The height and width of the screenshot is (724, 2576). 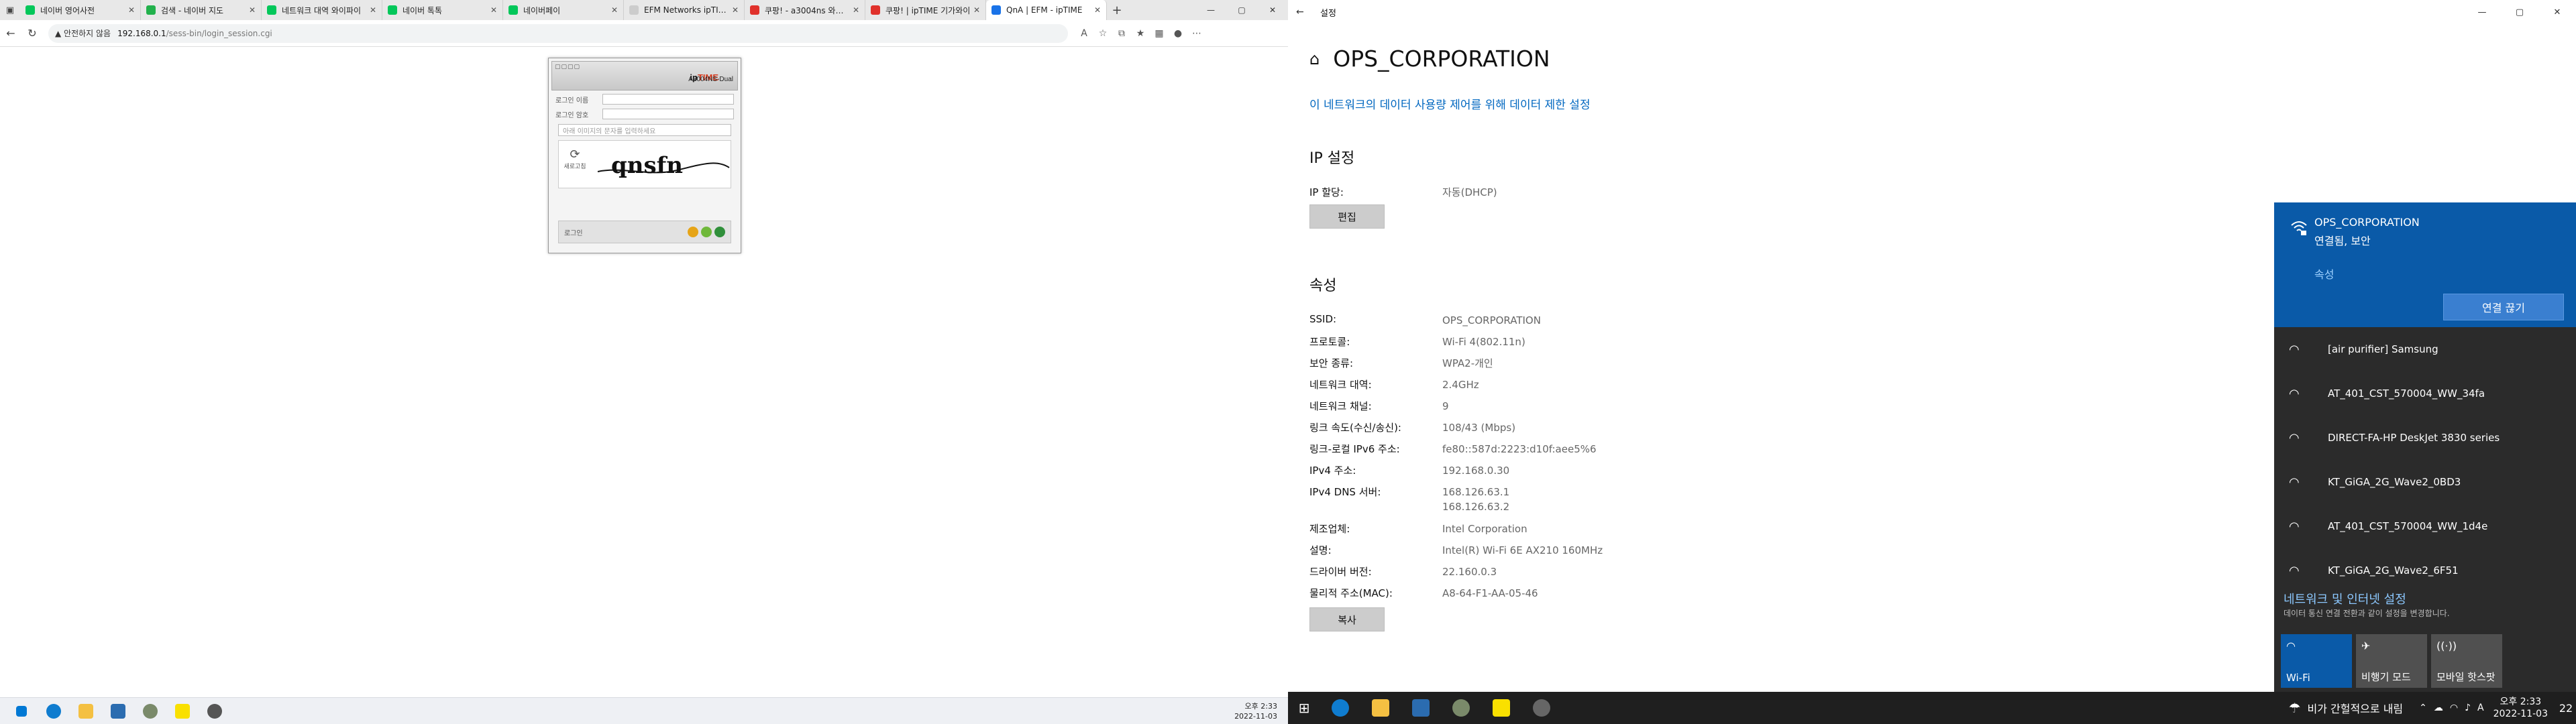 I want to click on collections-icon: ▦, so click(x=1159, y=33).